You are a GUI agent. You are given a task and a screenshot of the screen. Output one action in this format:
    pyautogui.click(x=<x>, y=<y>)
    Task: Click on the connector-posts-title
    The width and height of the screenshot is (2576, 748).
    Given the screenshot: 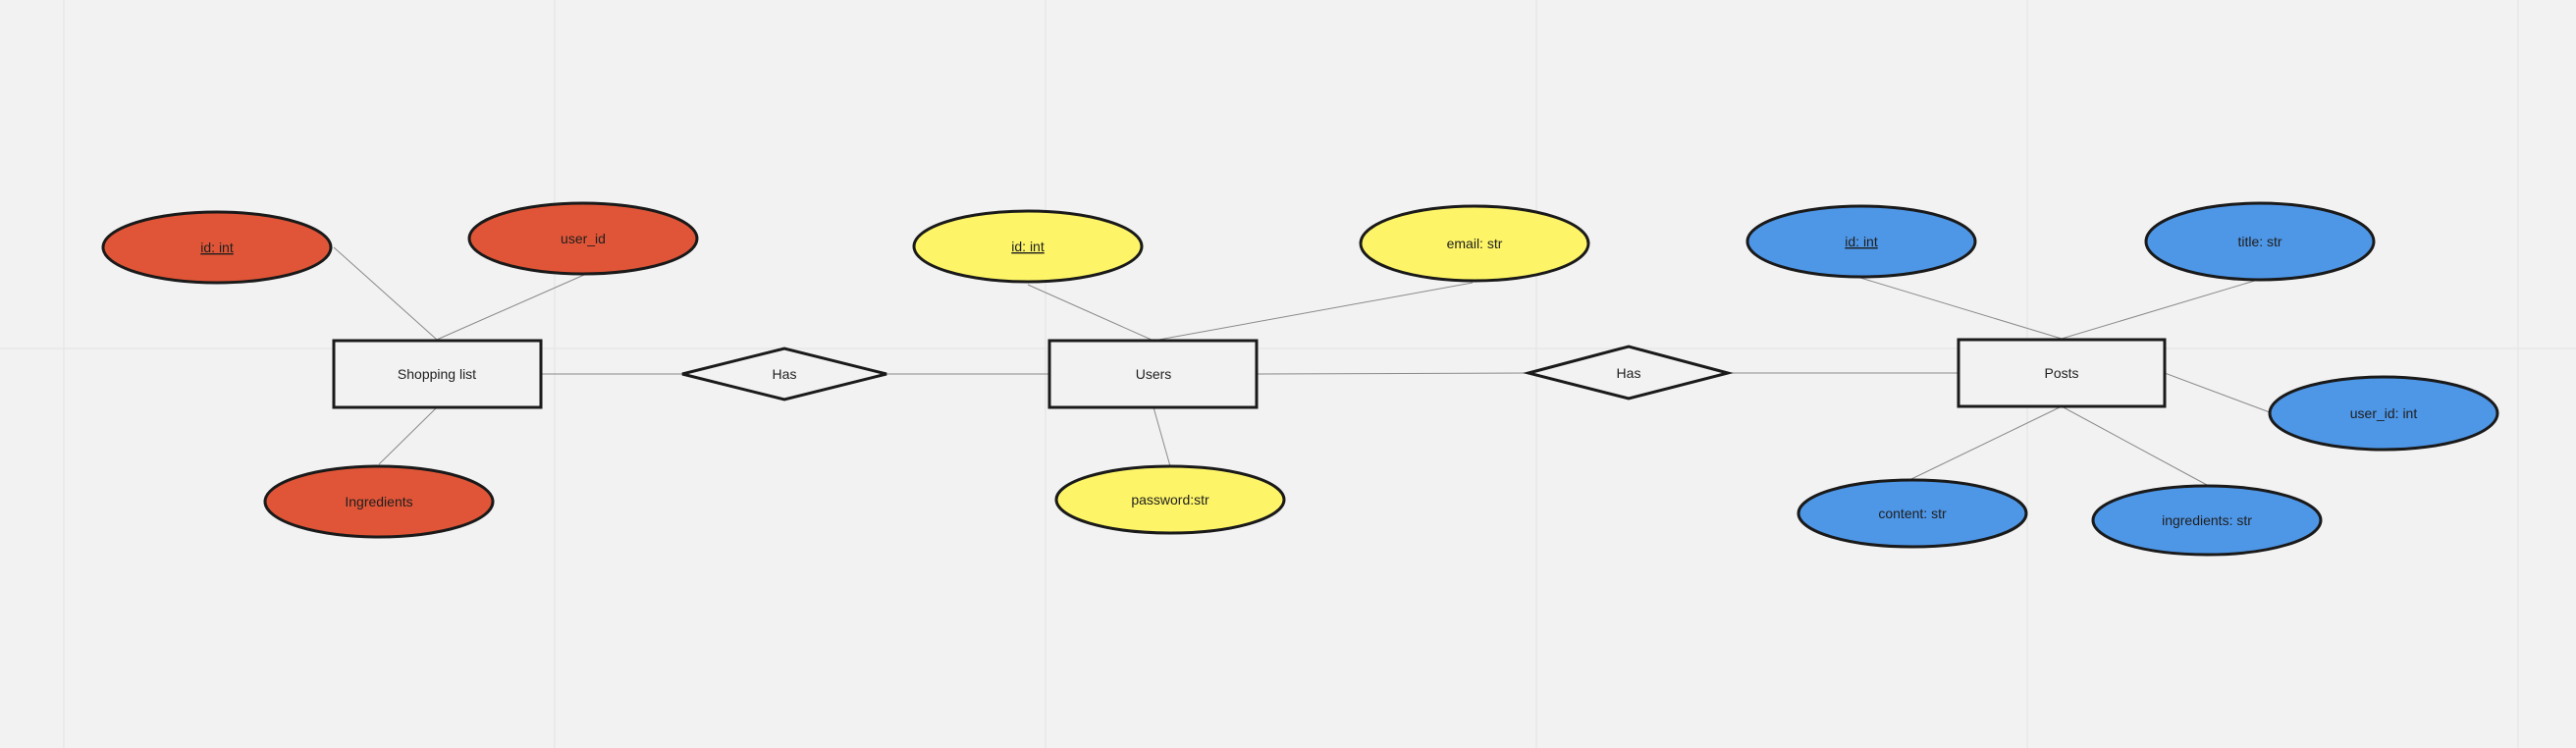 What is the action you would take?
    pyautogui.click(x=2160, y=309)
    